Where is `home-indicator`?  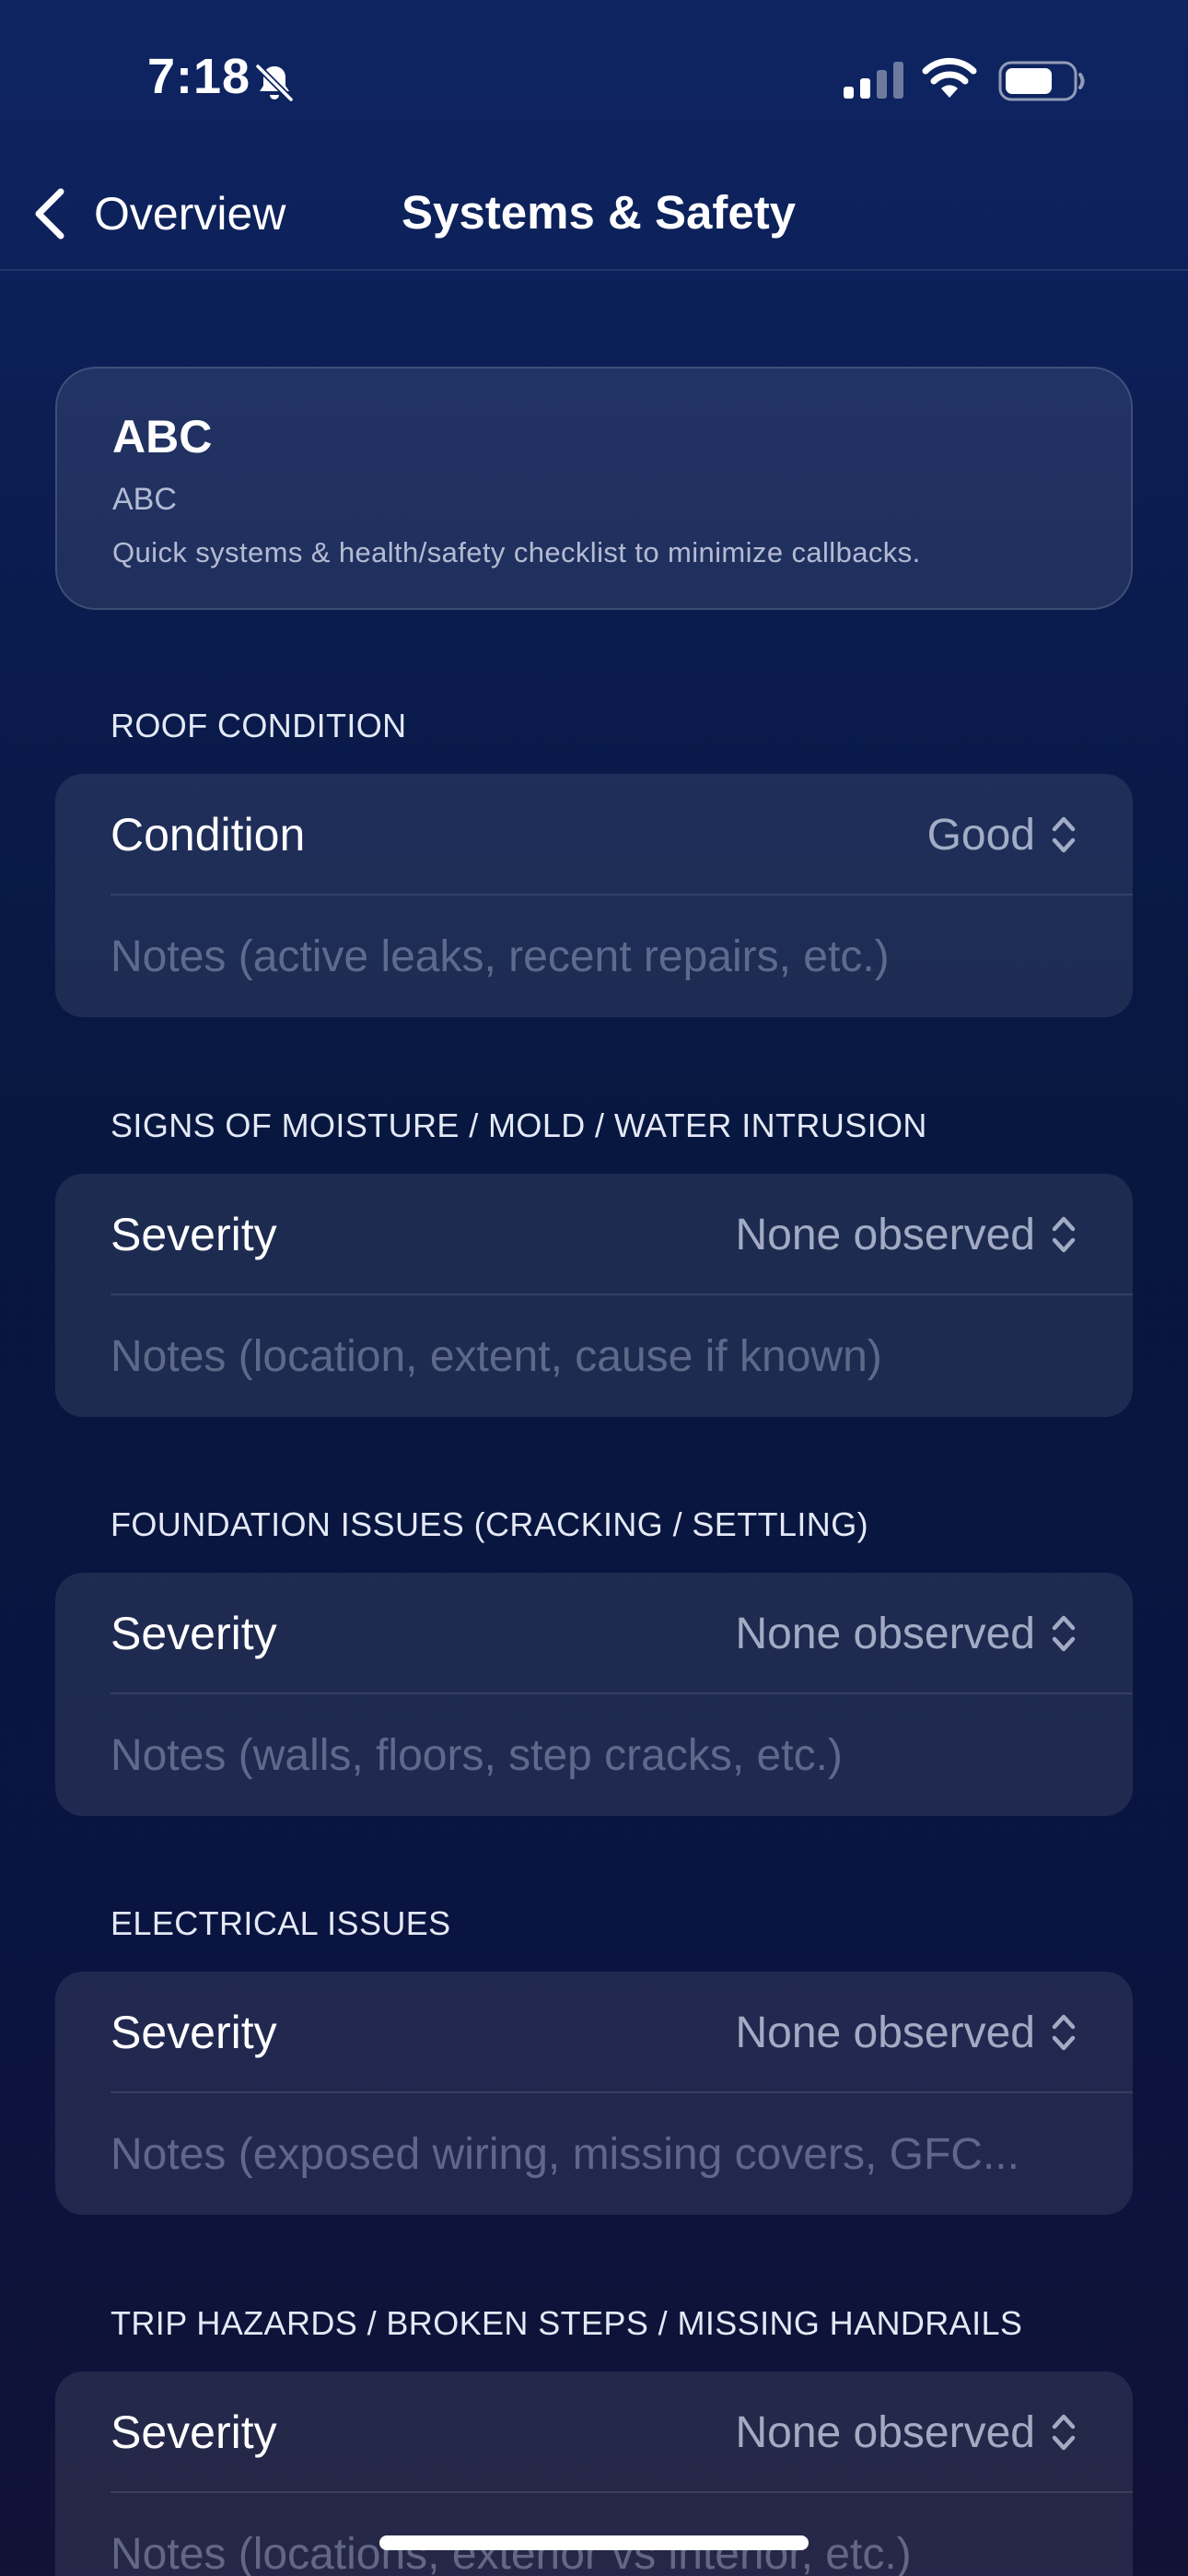
home-indicator is located at coordinates (594, 2542).